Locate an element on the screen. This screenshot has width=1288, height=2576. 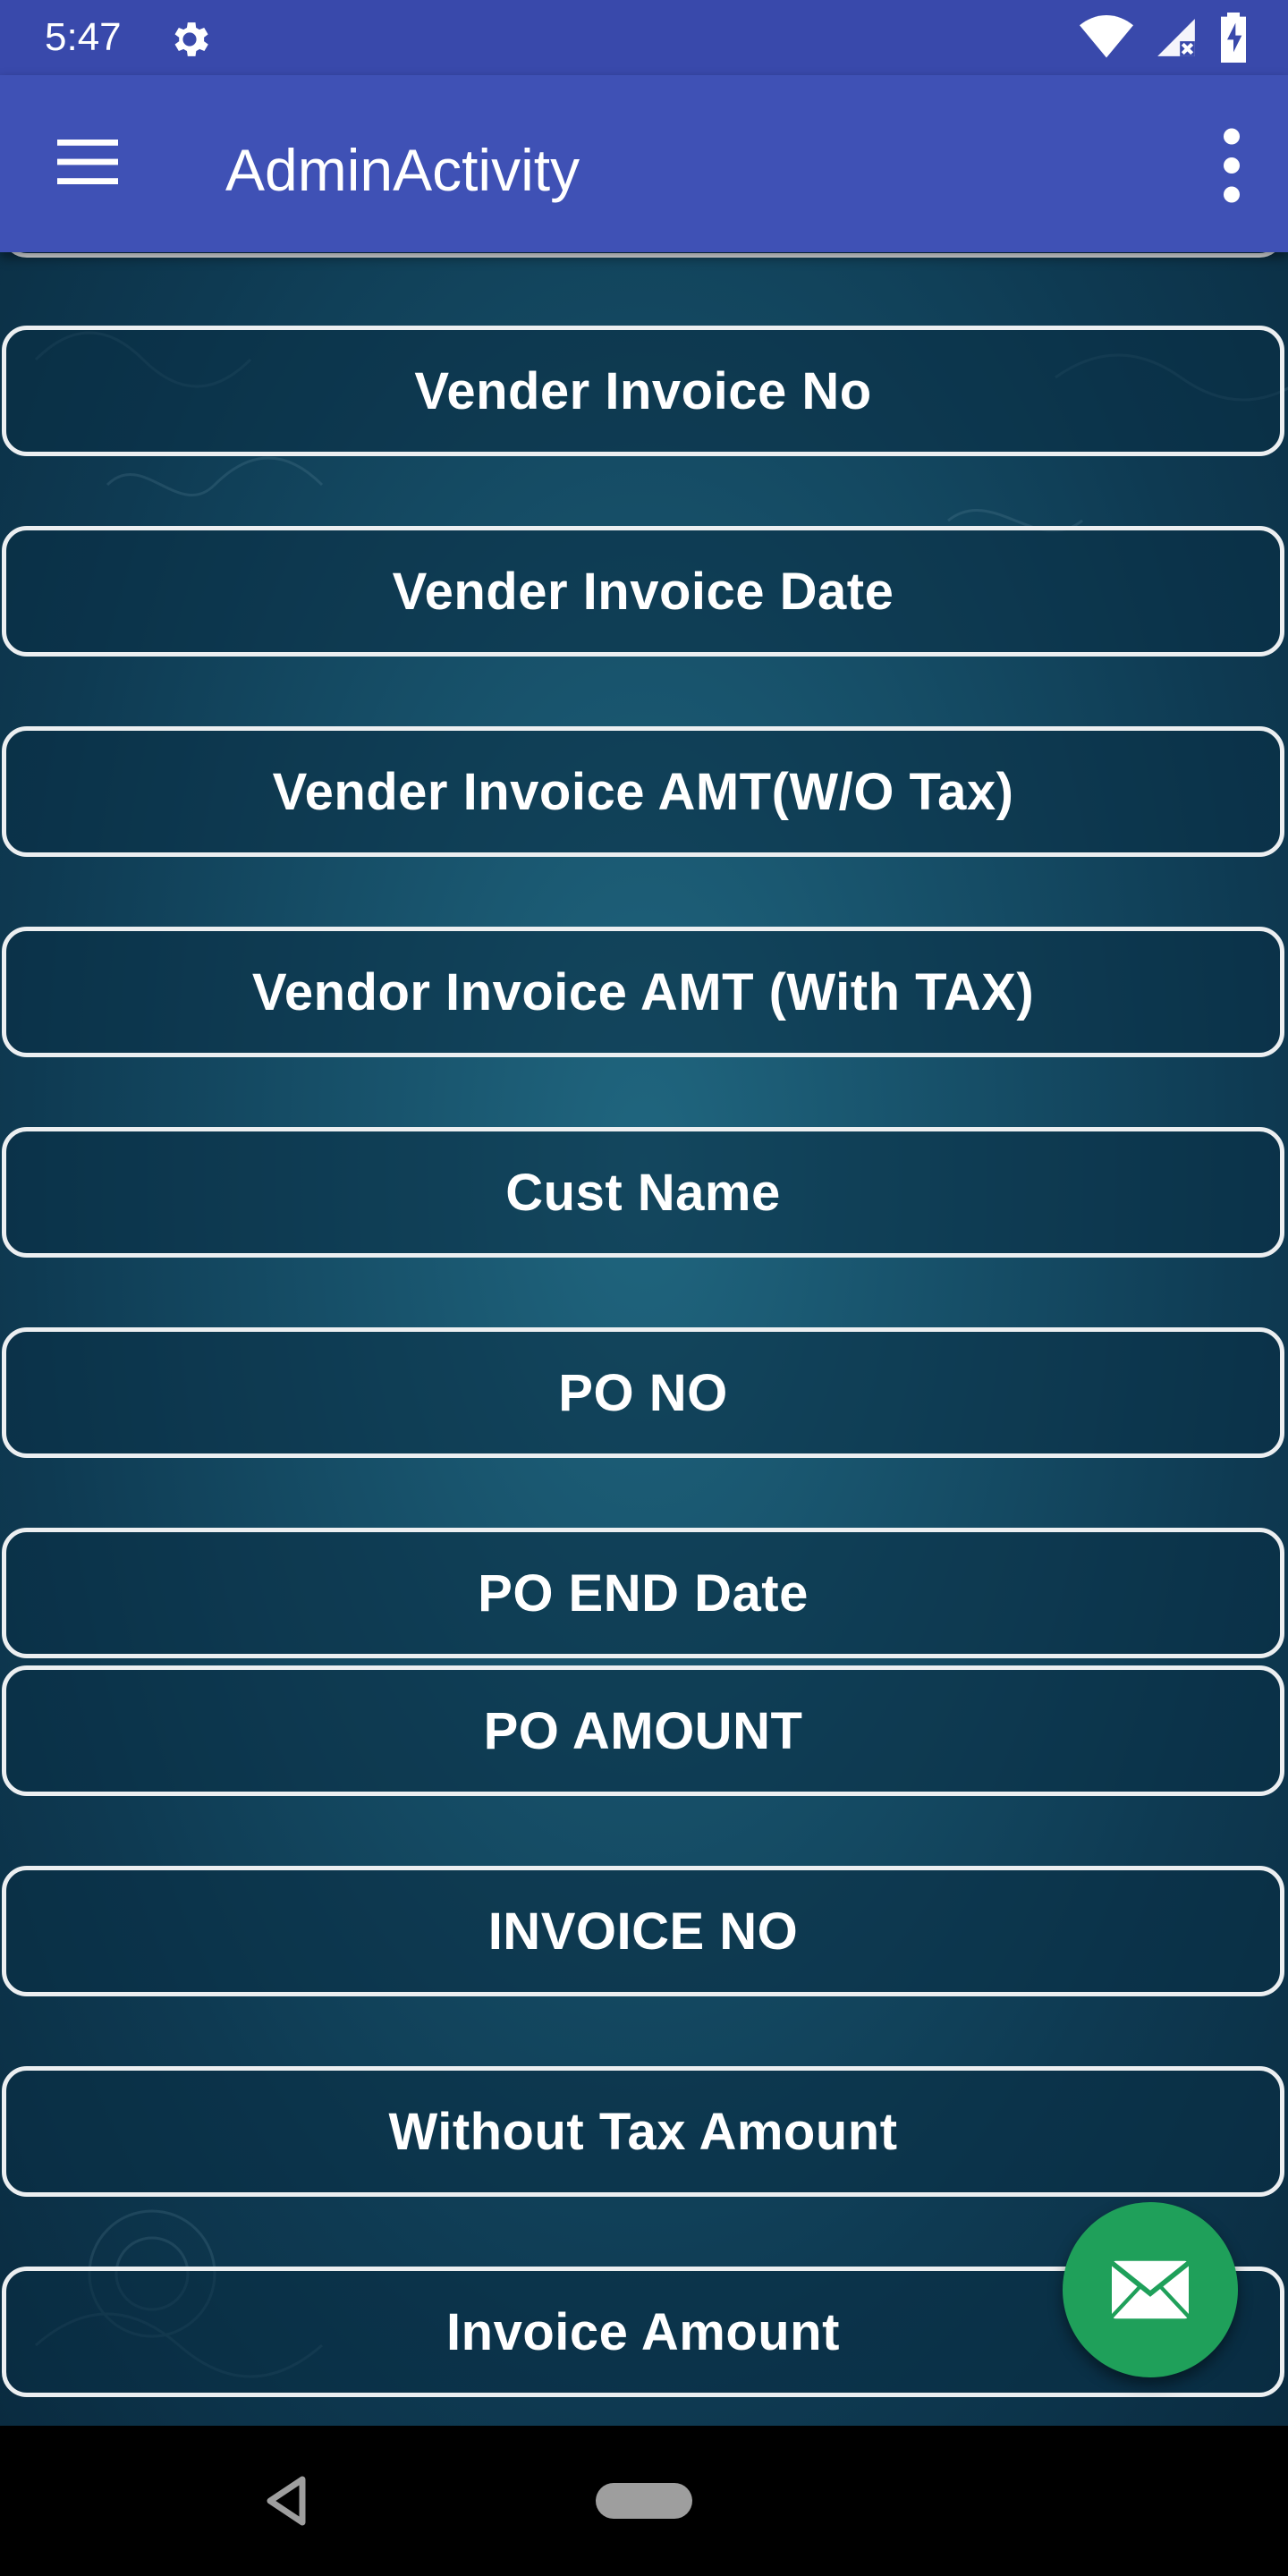
status-bar: 5:47 is located at coordinates (644, 37).